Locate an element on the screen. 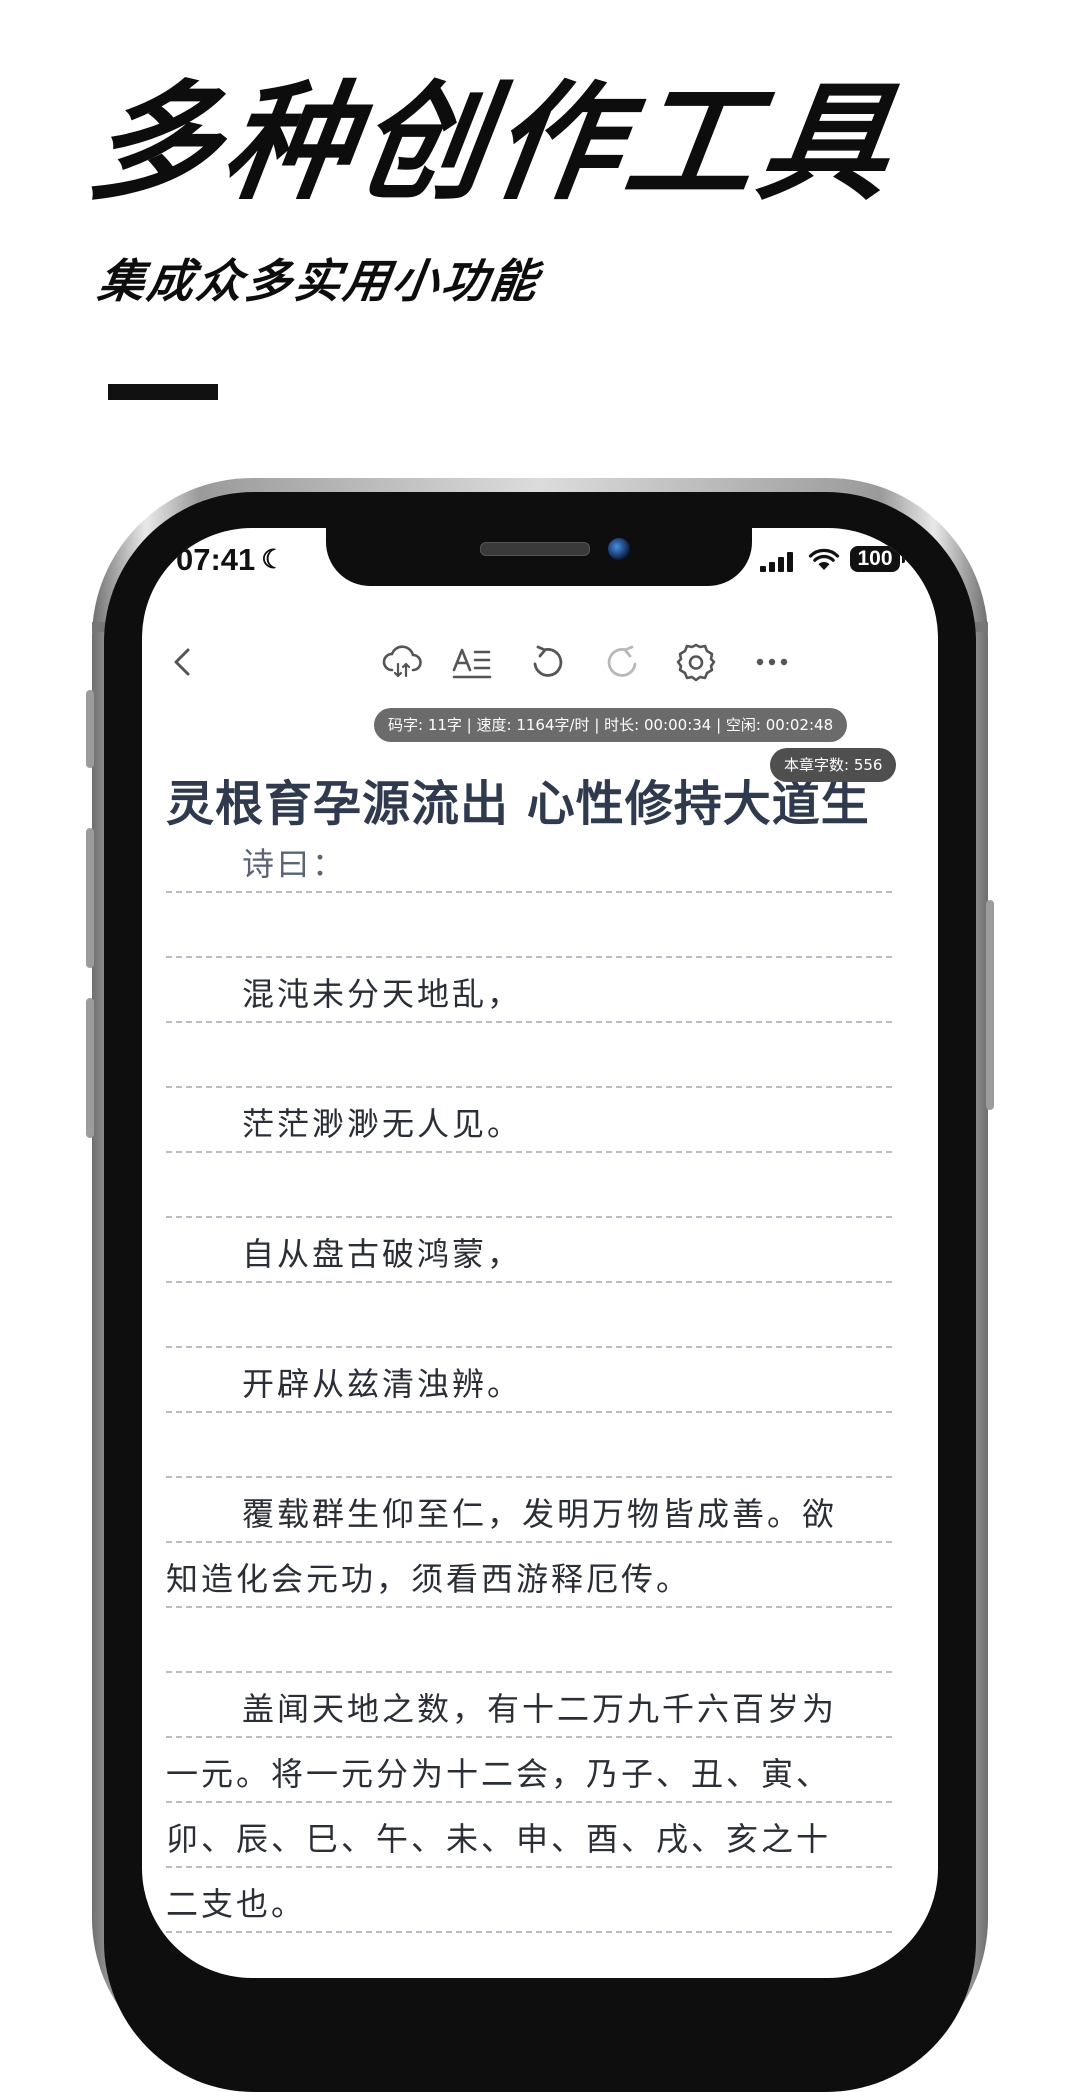 The image size is (1080, 2092). editor-line: 混沌未分天地乱， is located at coordinates (529, 990).